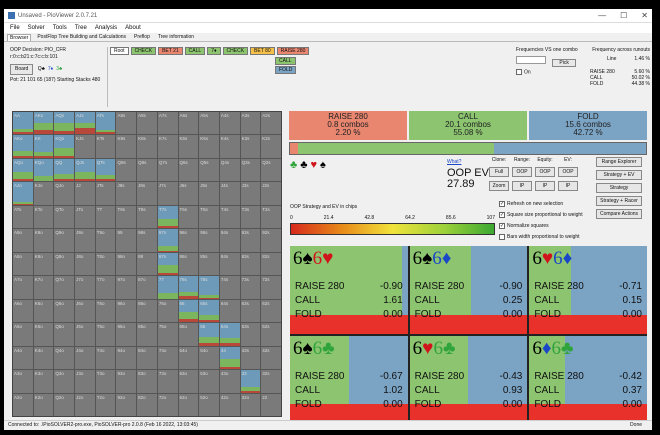  I want to click on hand-cell: 74s, so click(229, 287).